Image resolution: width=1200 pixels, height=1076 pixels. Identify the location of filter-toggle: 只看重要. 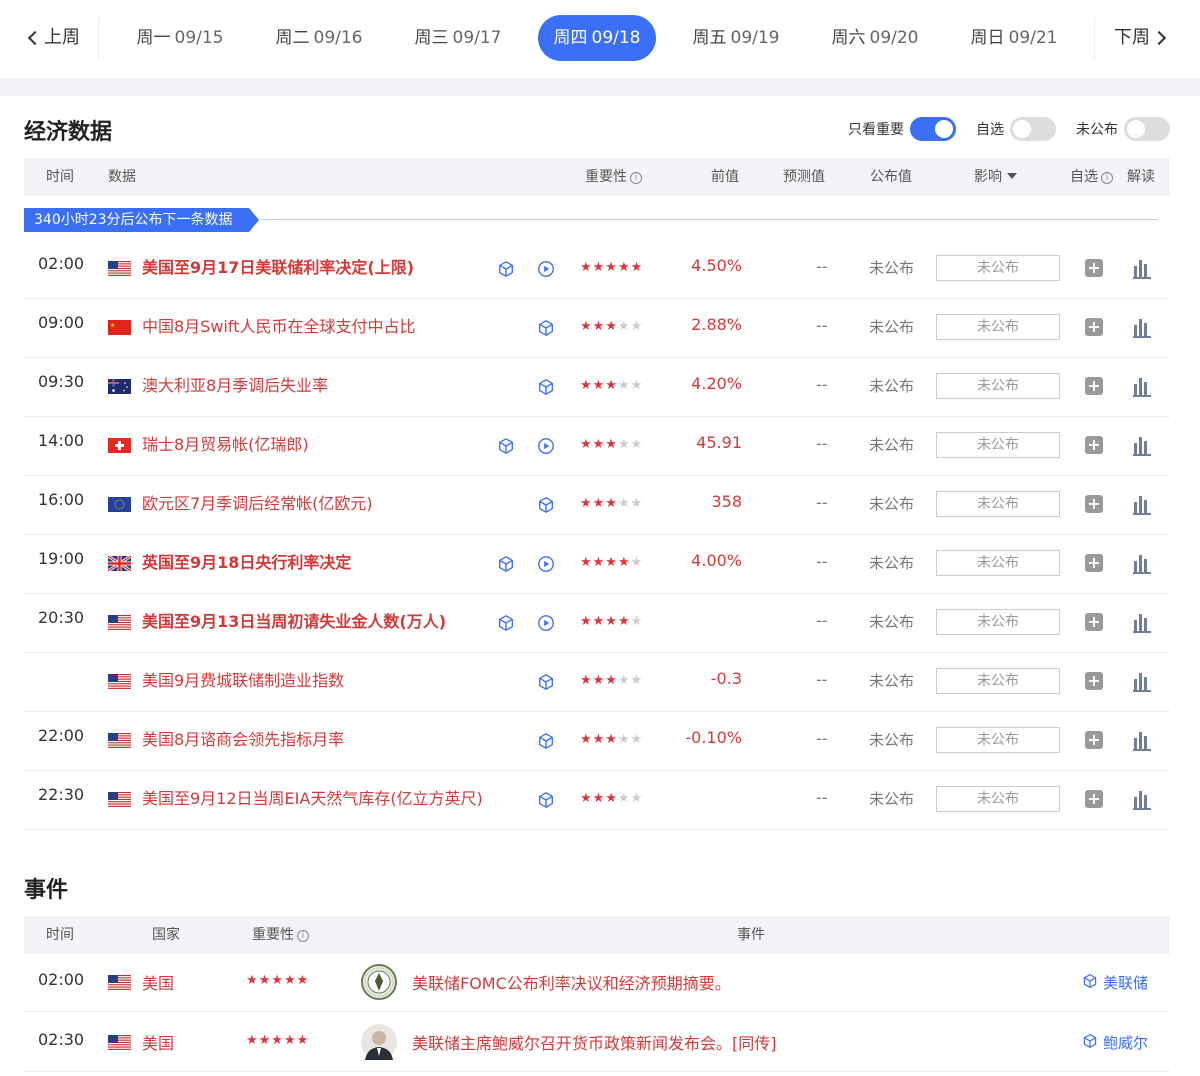
(902, 129).